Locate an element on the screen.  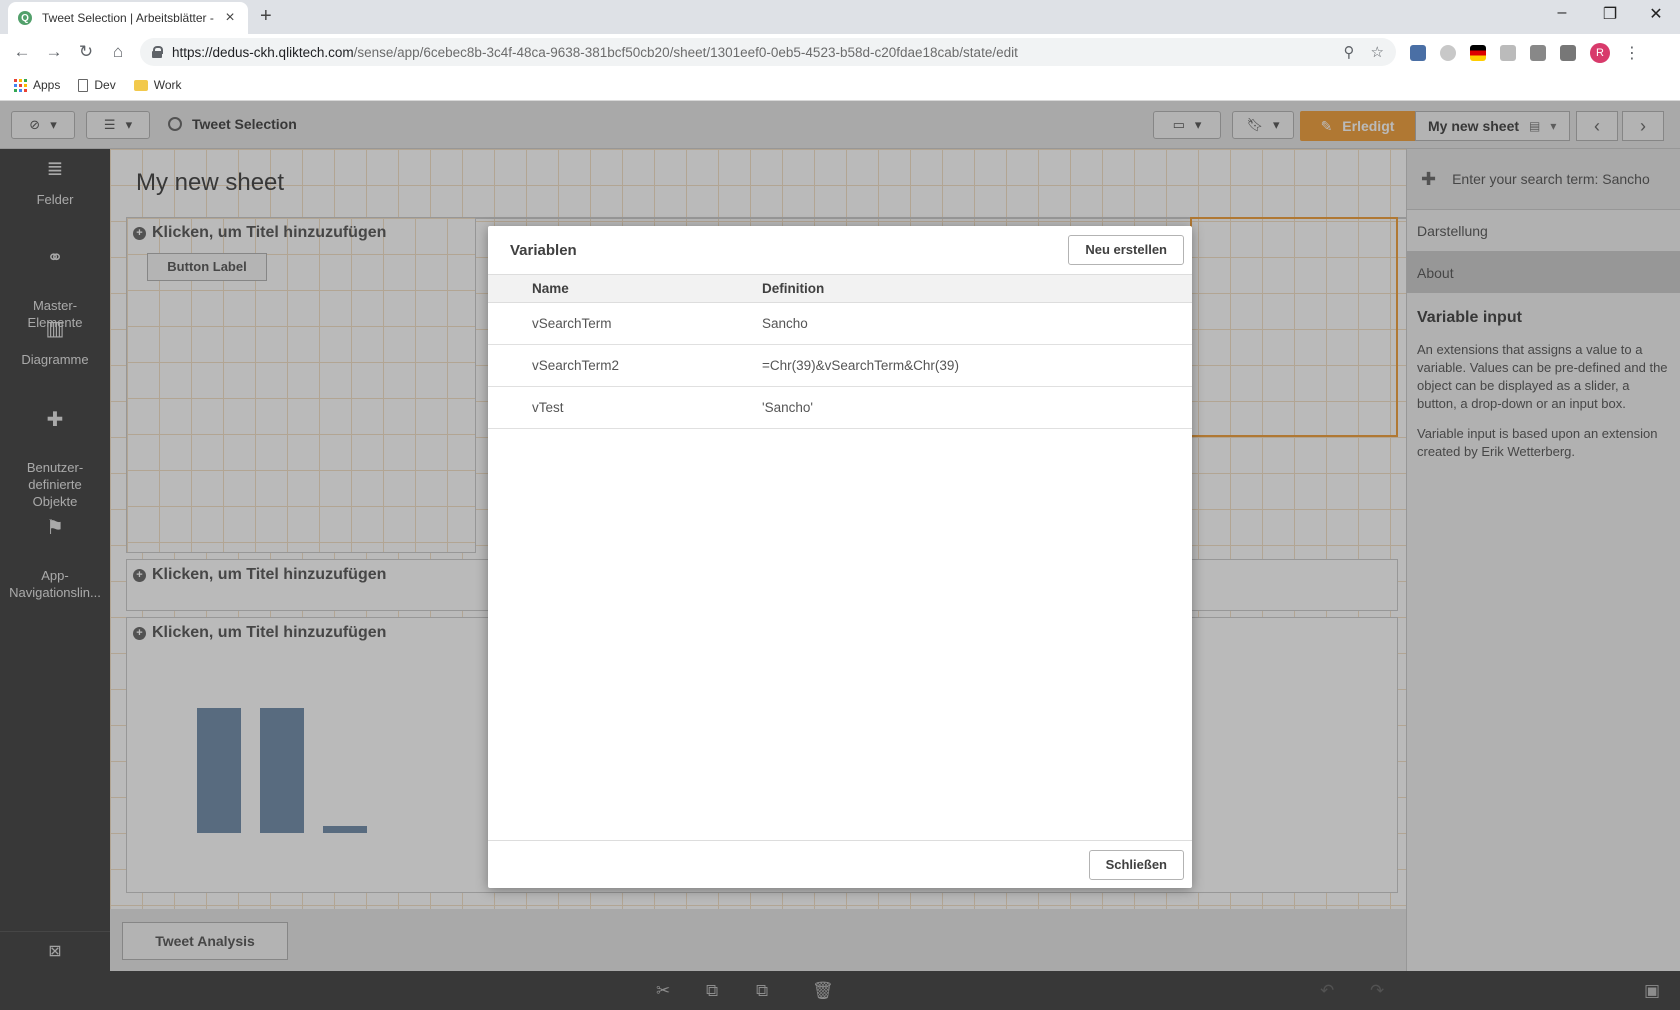
dialog-footer: Schließen is located at coordinates (840, 864).